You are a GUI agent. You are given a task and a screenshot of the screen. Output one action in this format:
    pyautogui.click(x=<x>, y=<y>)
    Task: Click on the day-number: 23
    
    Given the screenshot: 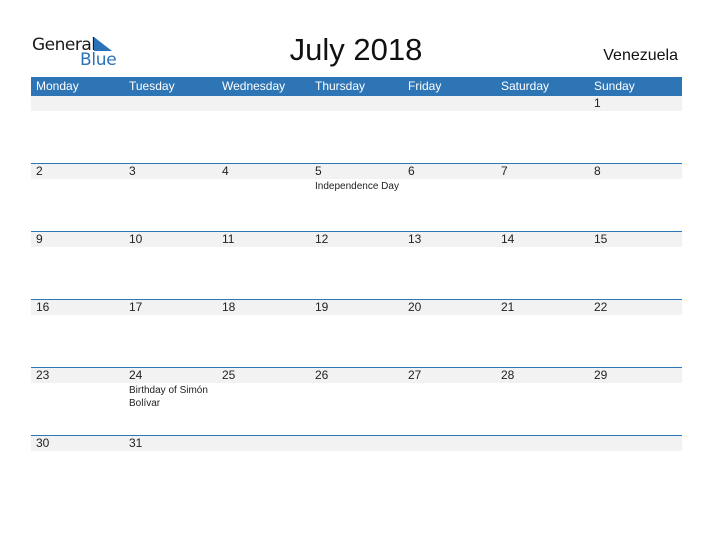 What is the action you would take?
    pyautogui.click(x=43, y=375)
    